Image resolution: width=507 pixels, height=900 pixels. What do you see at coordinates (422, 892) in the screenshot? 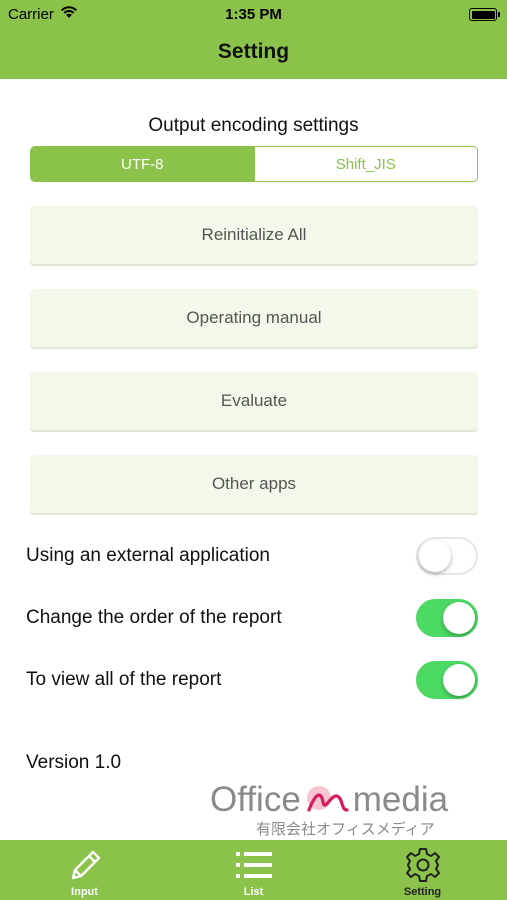
I see `tab-setting-label: Setting` at bounding box center [422, 892].